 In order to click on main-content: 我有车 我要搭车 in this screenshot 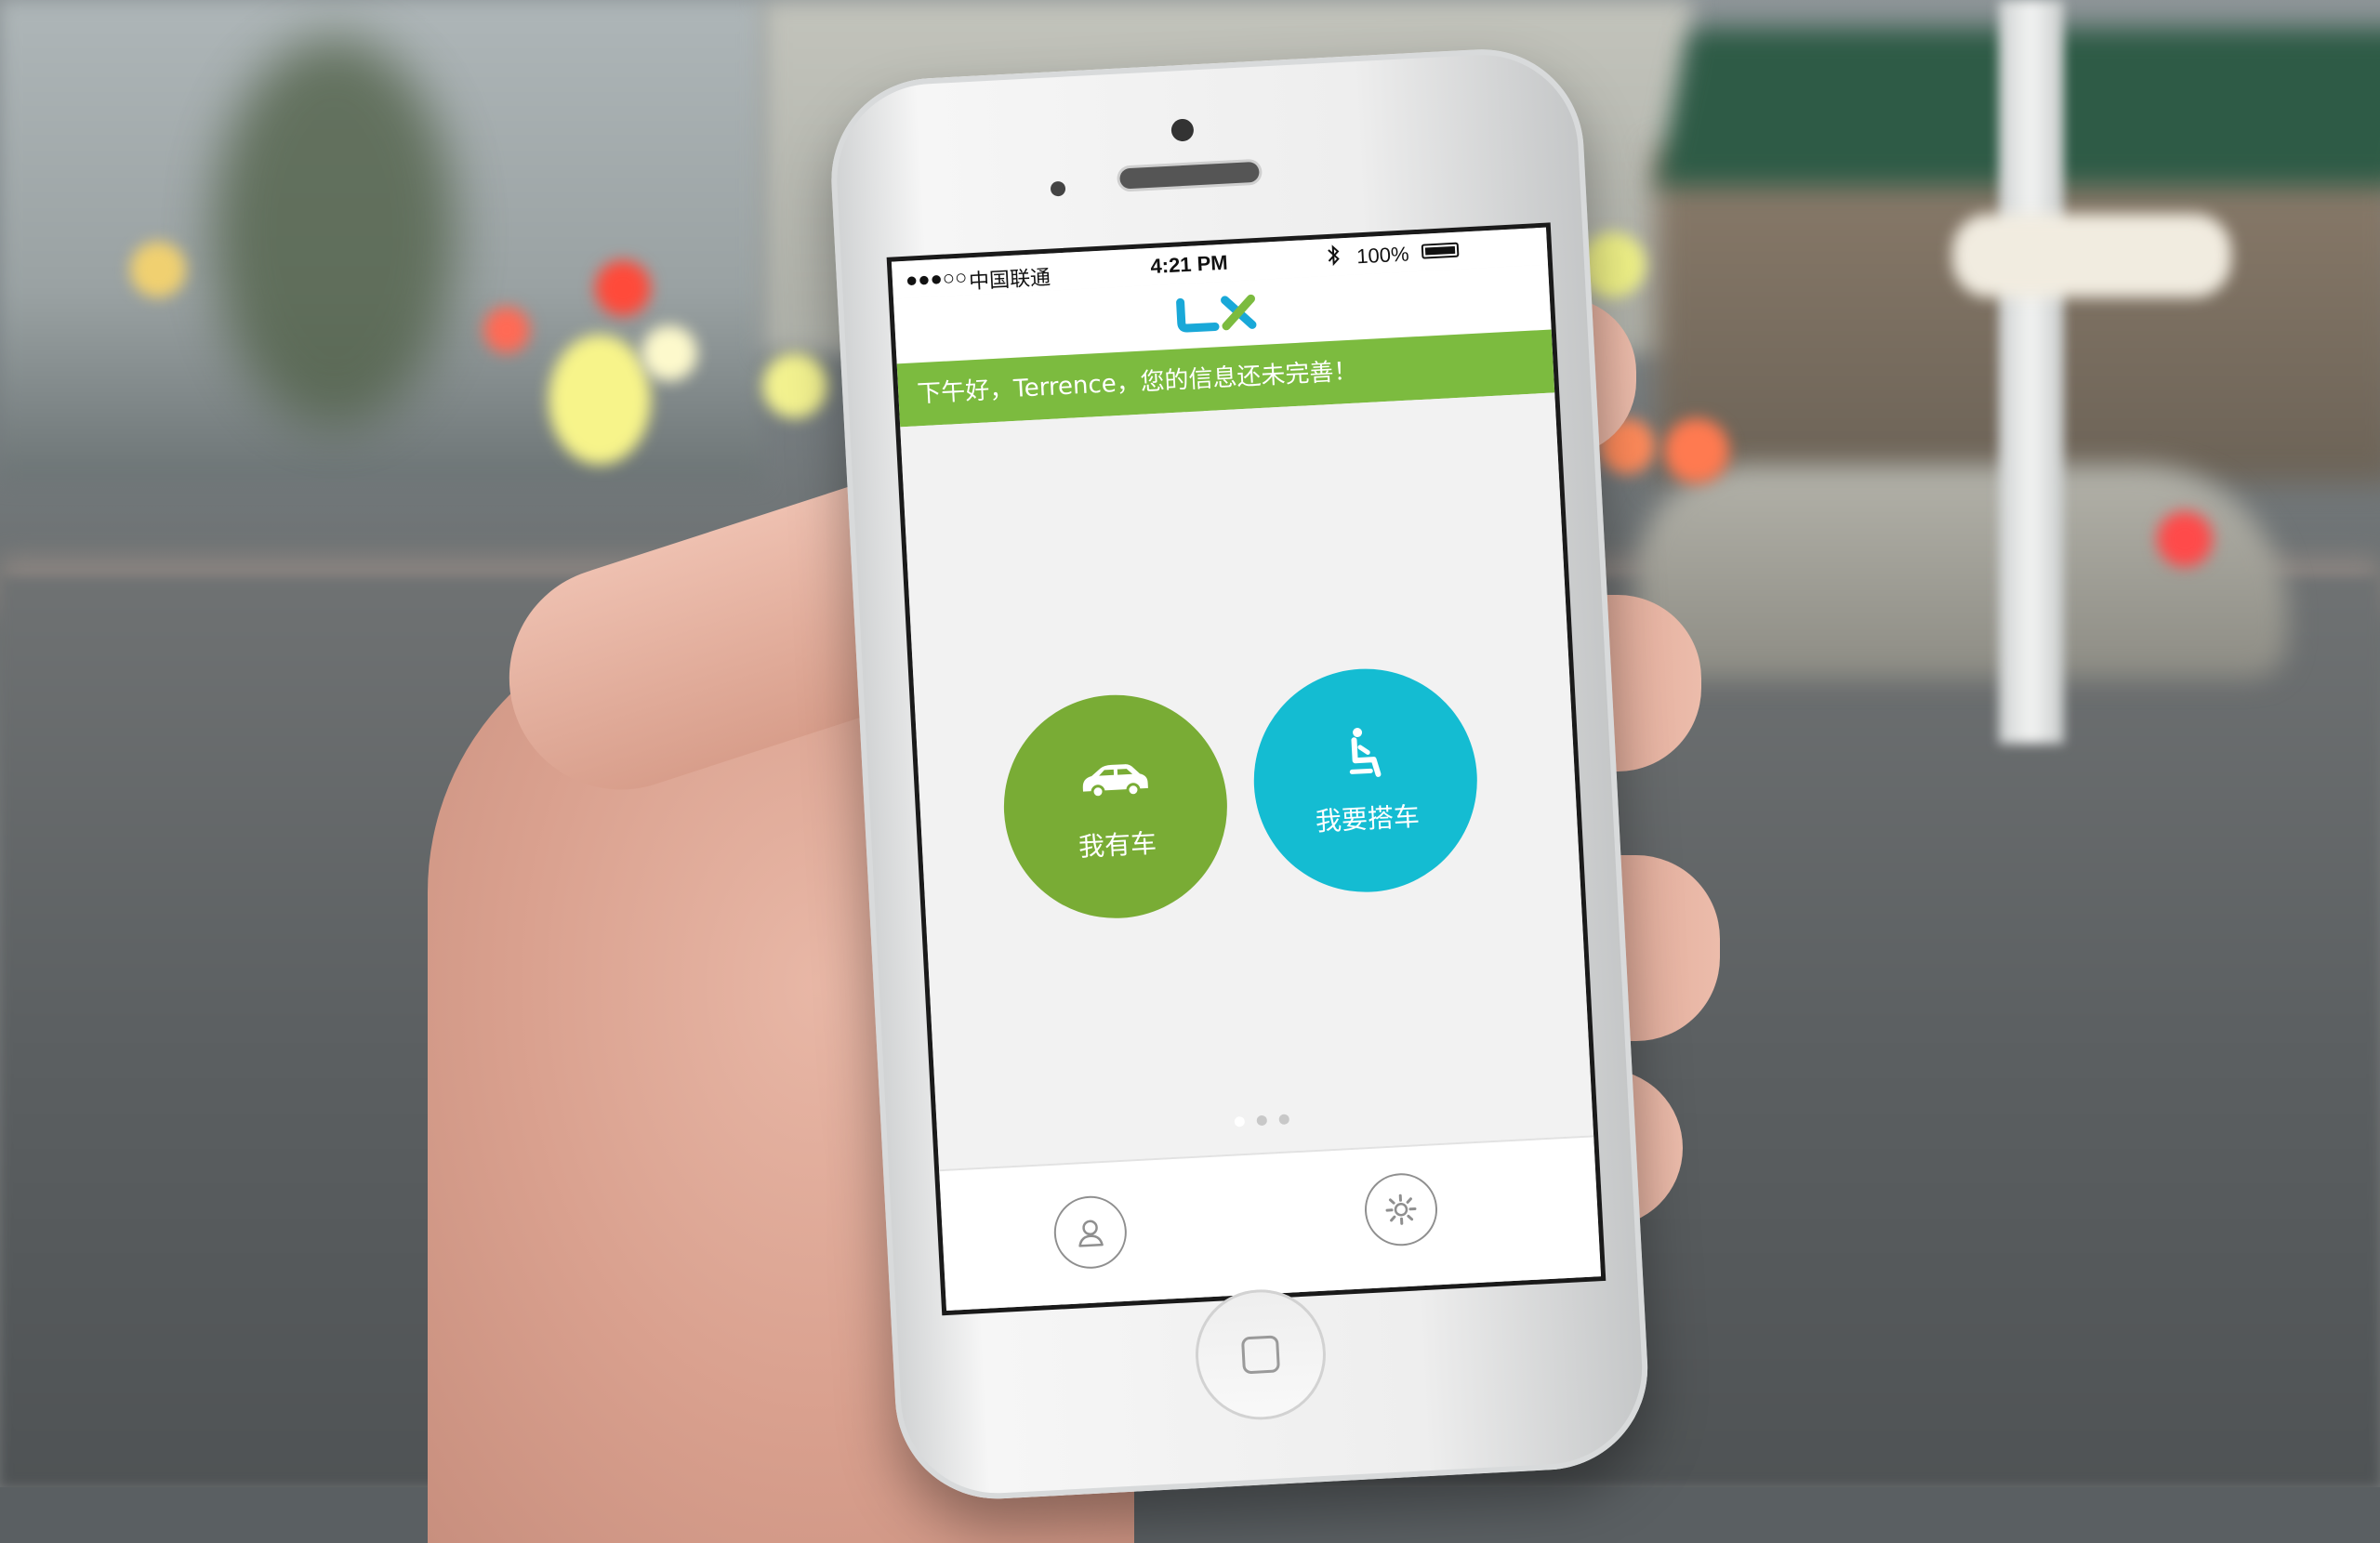, I will do `click(1247, 781)`.